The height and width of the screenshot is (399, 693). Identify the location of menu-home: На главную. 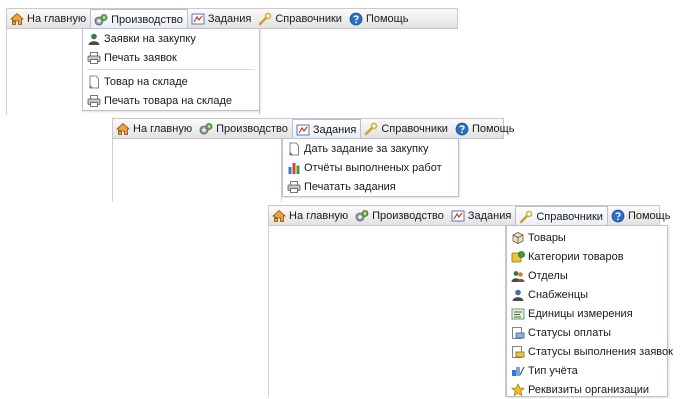
(310, 215).